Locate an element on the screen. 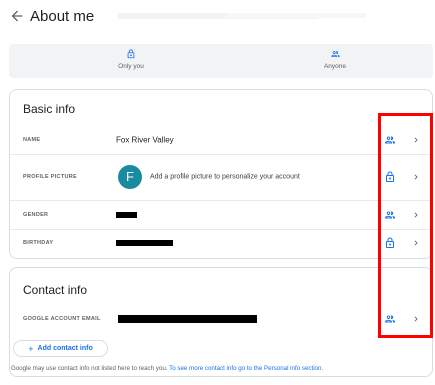 Image resolution: width=435 pixels, height=385 pixels. redacted-gender is located at coordinates (126, 215).